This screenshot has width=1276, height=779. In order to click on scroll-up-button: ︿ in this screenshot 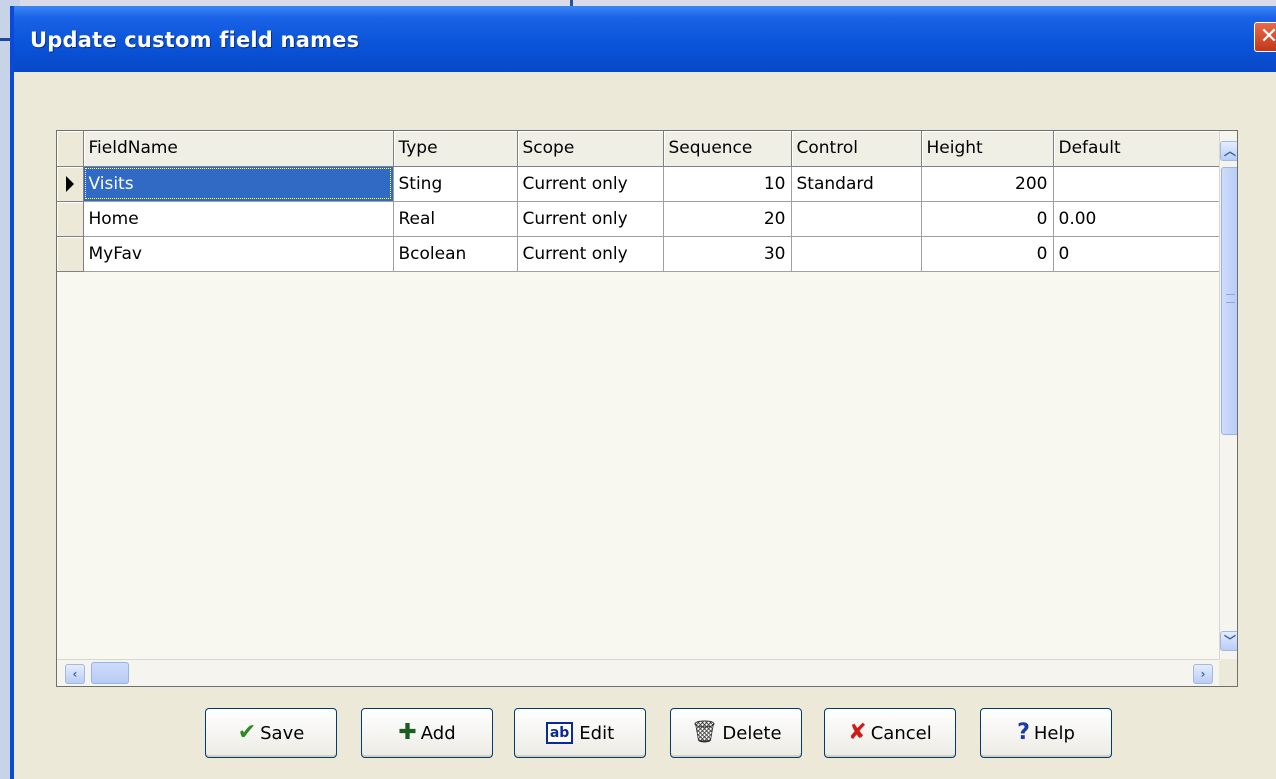, I will do `click(1228, 151)`.